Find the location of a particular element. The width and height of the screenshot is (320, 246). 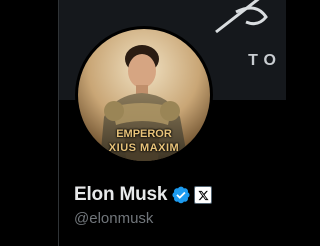

verified-badge-icon is located at coordinates (181, 195).